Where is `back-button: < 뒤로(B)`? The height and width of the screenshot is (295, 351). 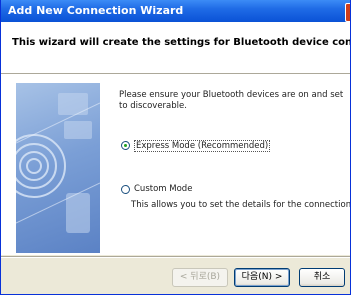
back-button: < 뒤로(B) is located at coordinates (200, 277).